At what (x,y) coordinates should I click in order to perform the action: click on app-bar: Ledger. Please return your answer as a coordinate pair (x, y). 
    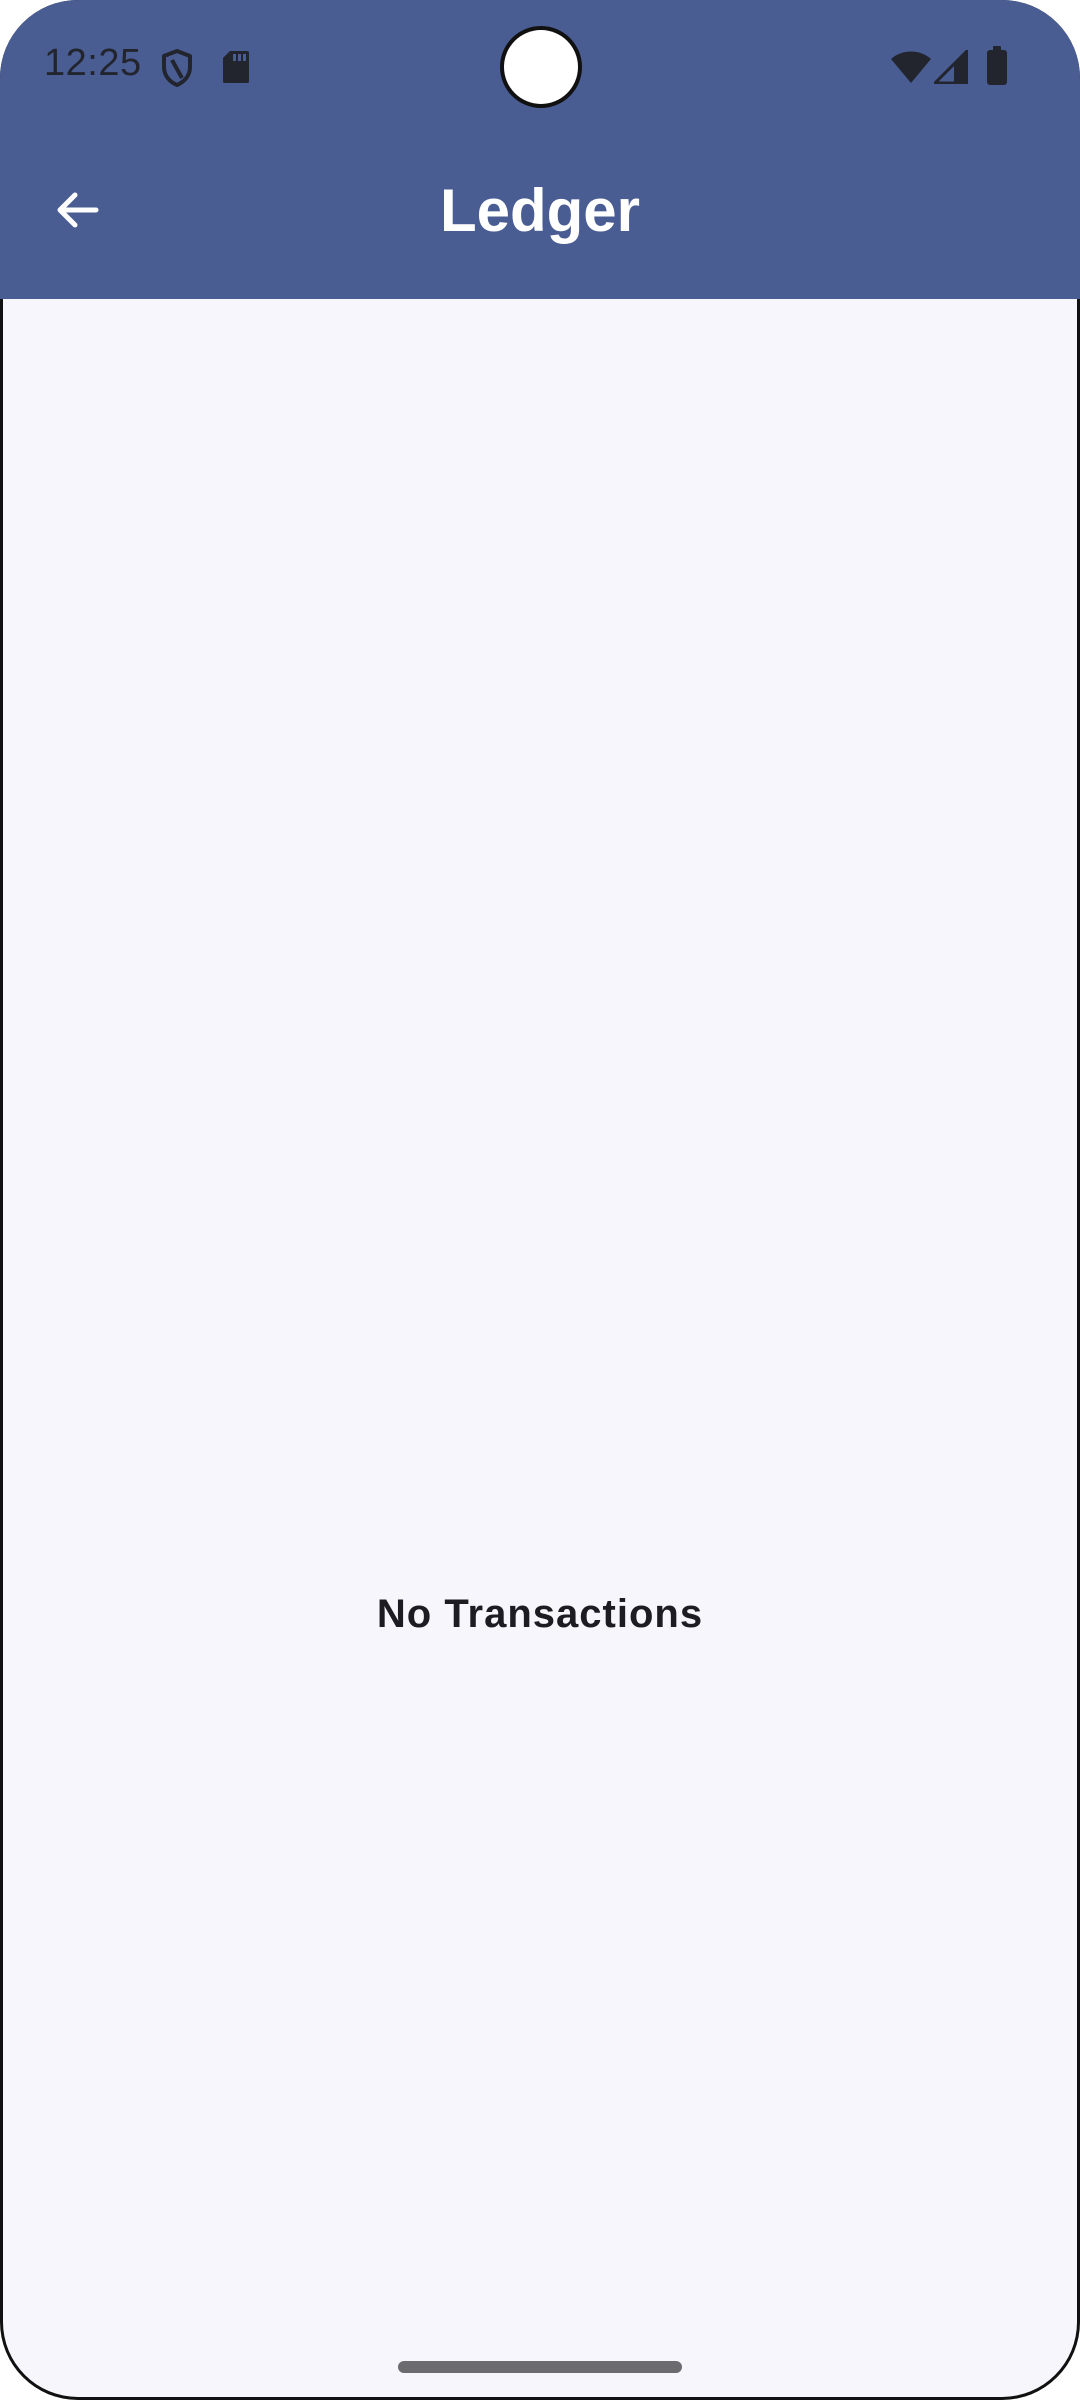
    Looking at the image, I should click on (540, 217).